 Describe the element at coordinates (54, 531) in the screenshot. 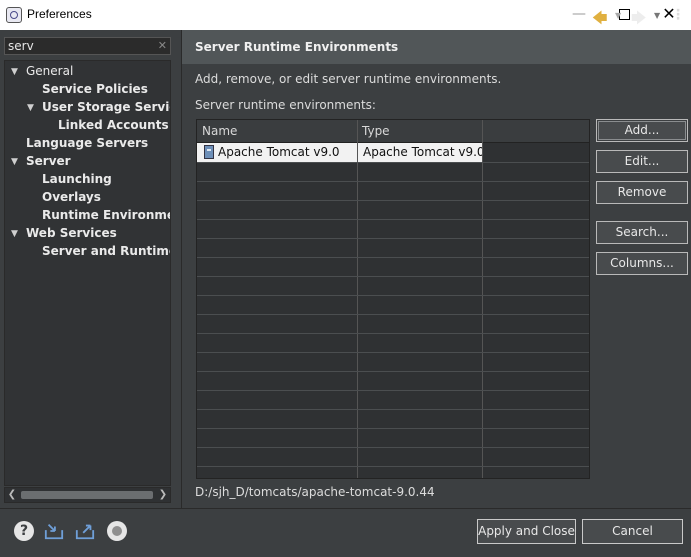

I see `import-icon` at that location.